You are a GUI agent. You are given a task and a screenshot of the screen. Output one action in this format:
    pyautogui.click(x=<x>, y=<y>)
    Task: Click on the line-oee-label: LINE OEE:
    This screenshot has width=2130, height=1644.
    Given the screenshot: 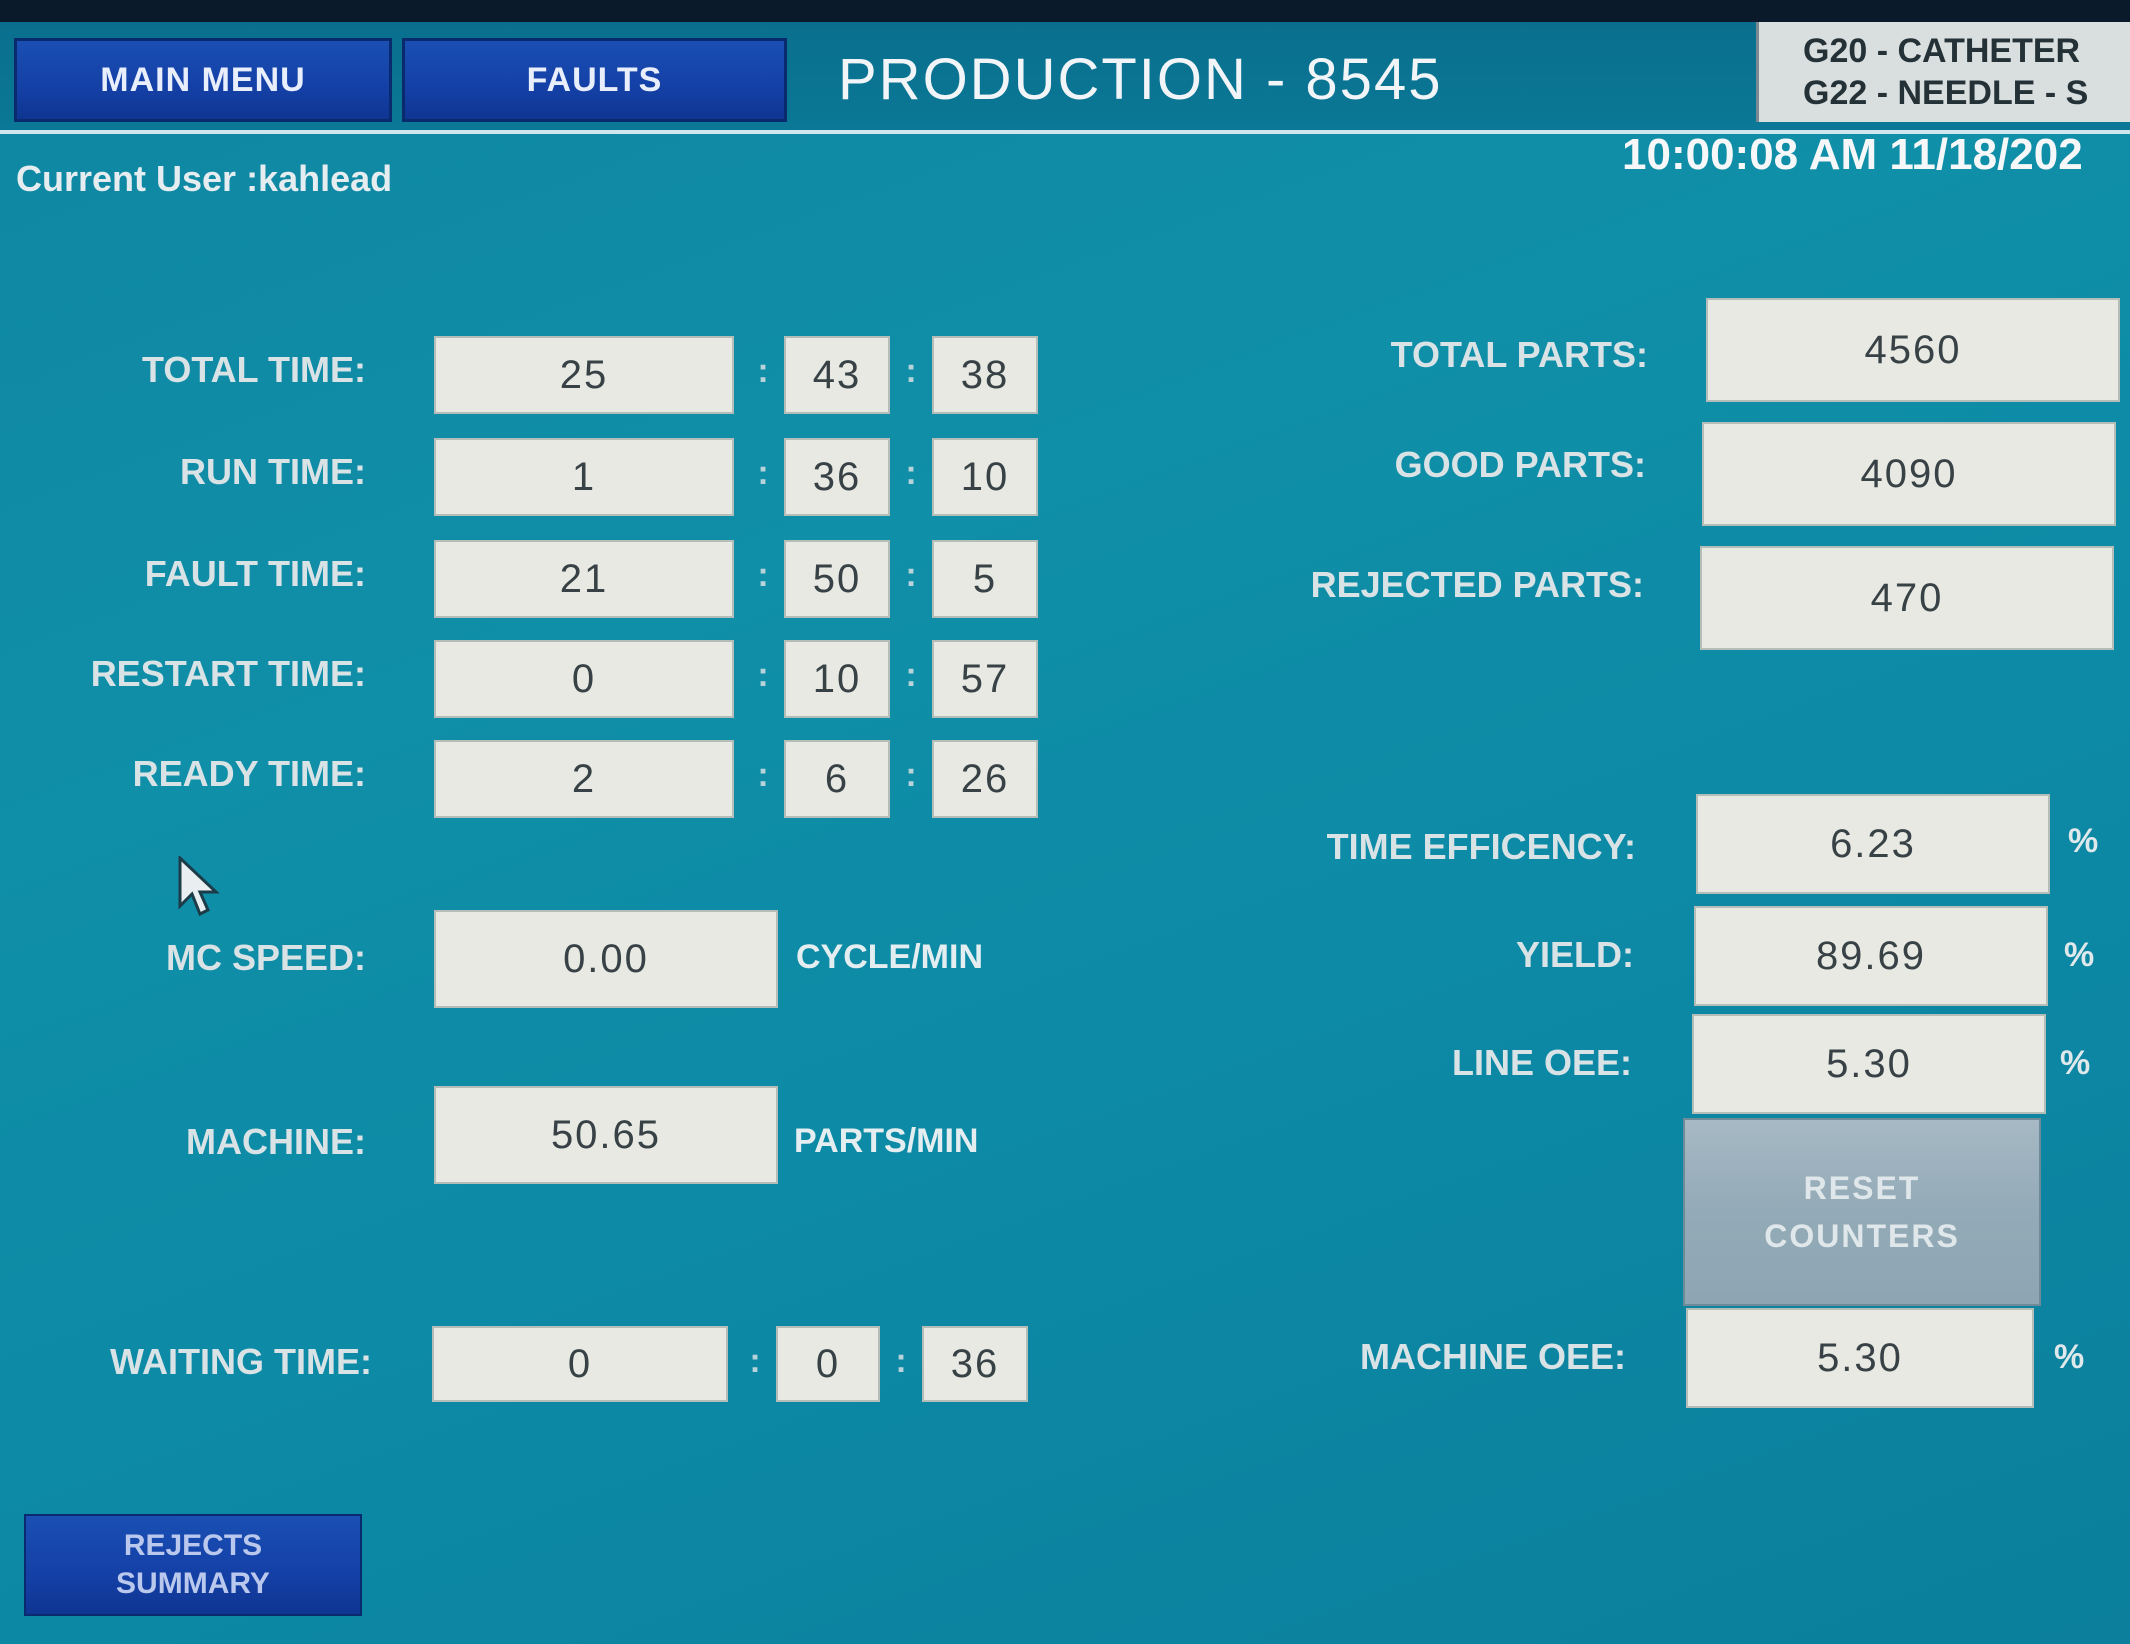 What is the action you would take?
    pyautogui.click(x=1541, y=1062)
    